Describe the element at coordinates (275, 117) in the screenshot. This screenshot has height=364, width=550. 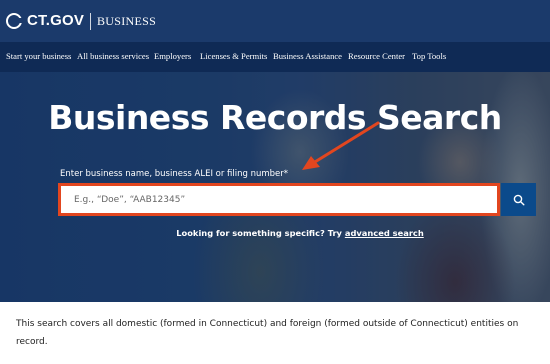
I see `page-title: Business Records Search` at that location.